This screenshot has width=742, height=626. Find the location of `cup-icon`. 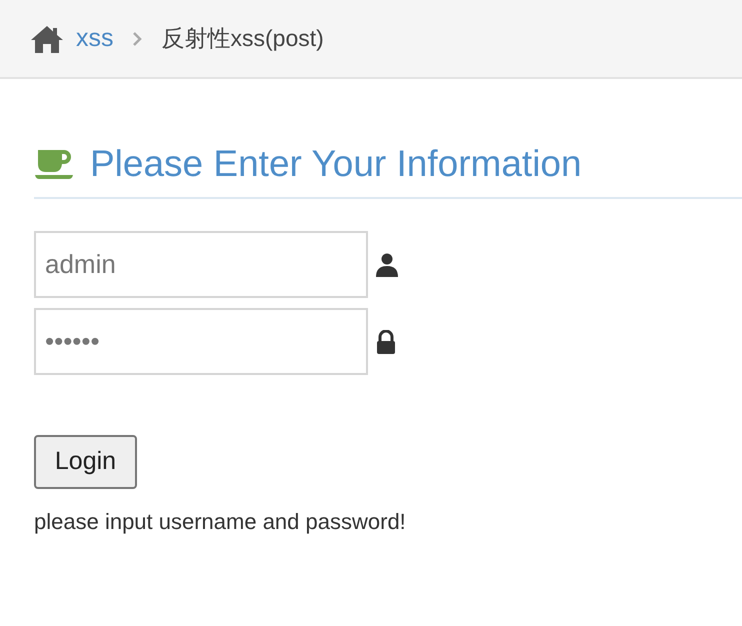

cup-icon is located at coordinates (54, 164).